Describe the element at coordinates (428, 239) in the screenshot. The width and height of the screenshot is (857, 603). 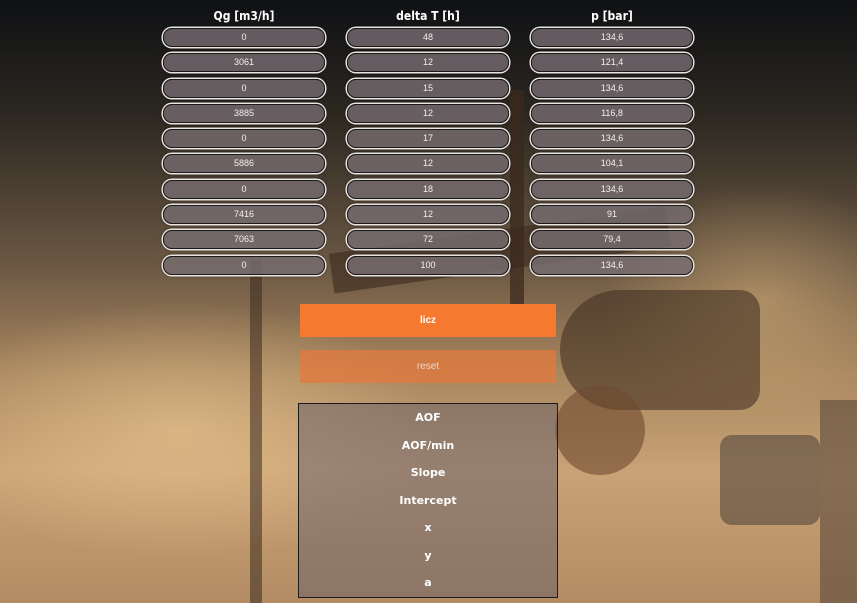
I see `delta-t-input: 72` at that location.